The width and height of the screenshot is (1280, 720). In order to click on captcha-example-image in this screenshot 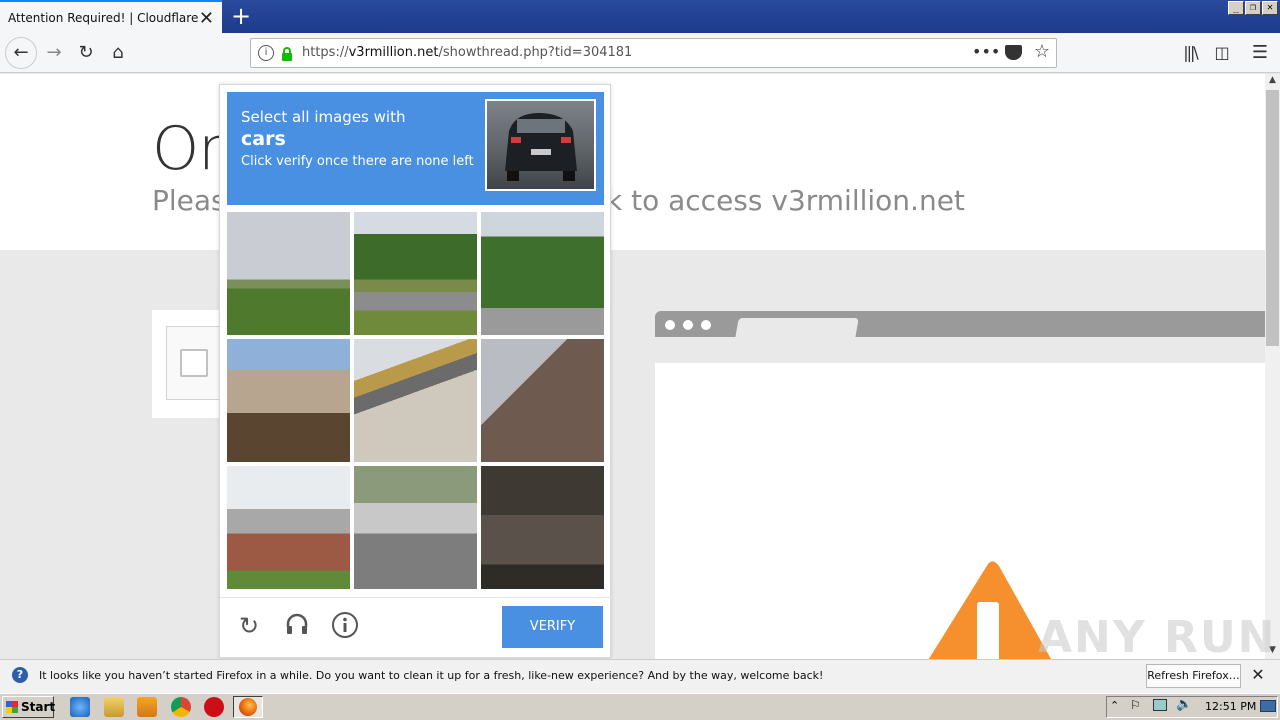, I will do `click(540, 145)`.